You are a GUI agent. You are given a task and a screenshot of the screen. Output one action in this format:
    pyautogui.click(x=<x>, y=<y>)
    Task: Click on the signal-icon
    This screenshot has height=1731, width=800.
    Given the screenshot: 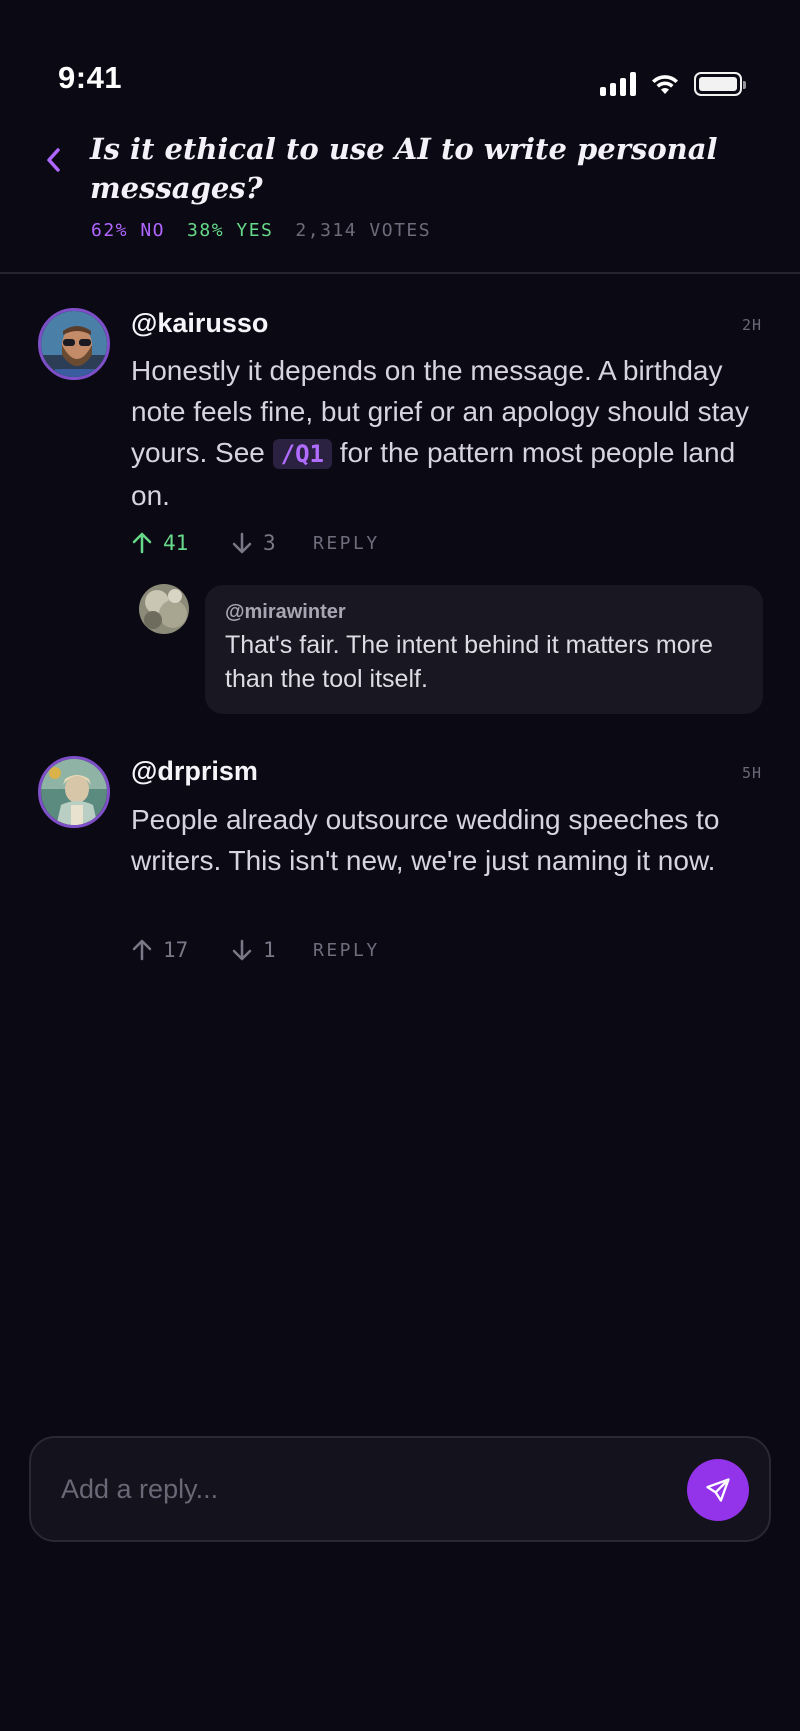 What is the action you would take?
    pyautogui.click(x=618, y=84)
    